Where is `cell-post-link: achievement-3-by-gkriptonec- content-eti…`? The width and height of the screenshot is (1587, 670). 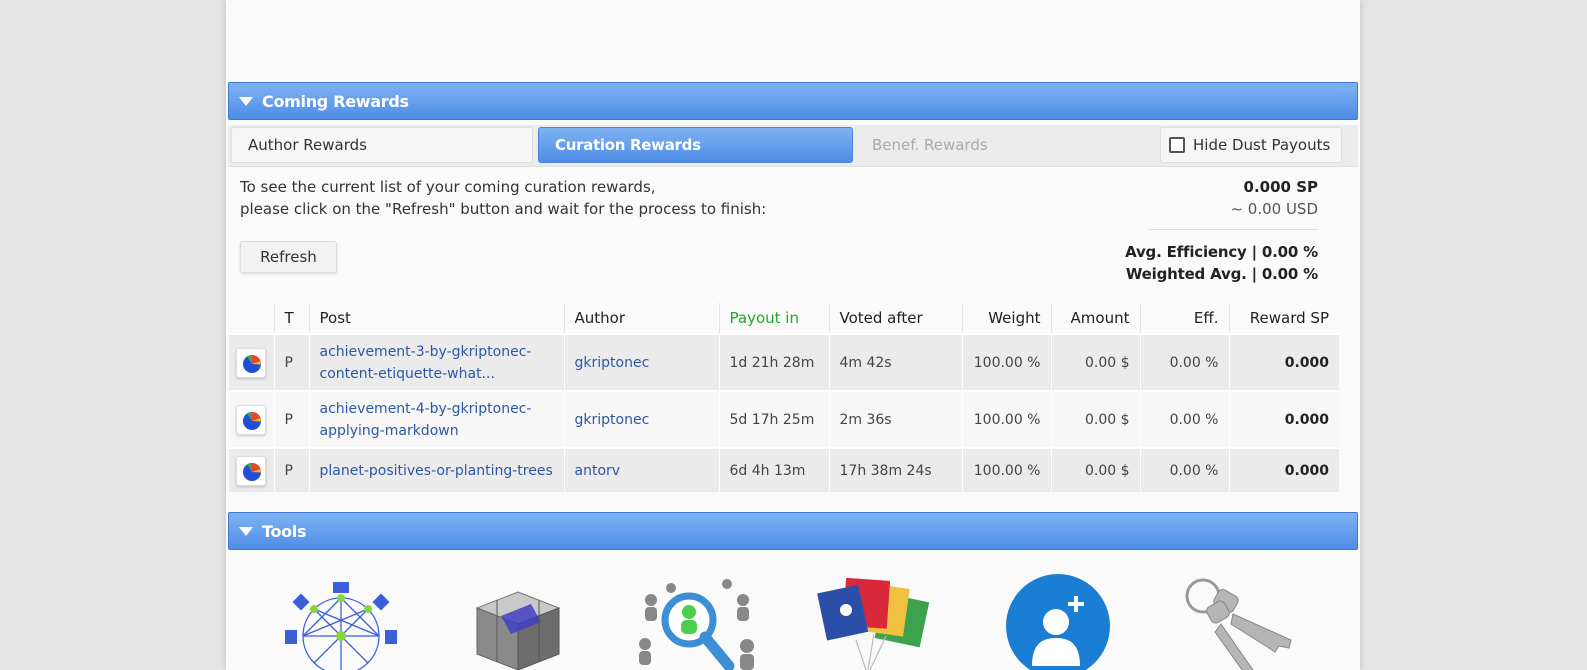
cell-post-link: achievement-3-by-gkriptonec- content-eti… is located at coordinates (436, 362).